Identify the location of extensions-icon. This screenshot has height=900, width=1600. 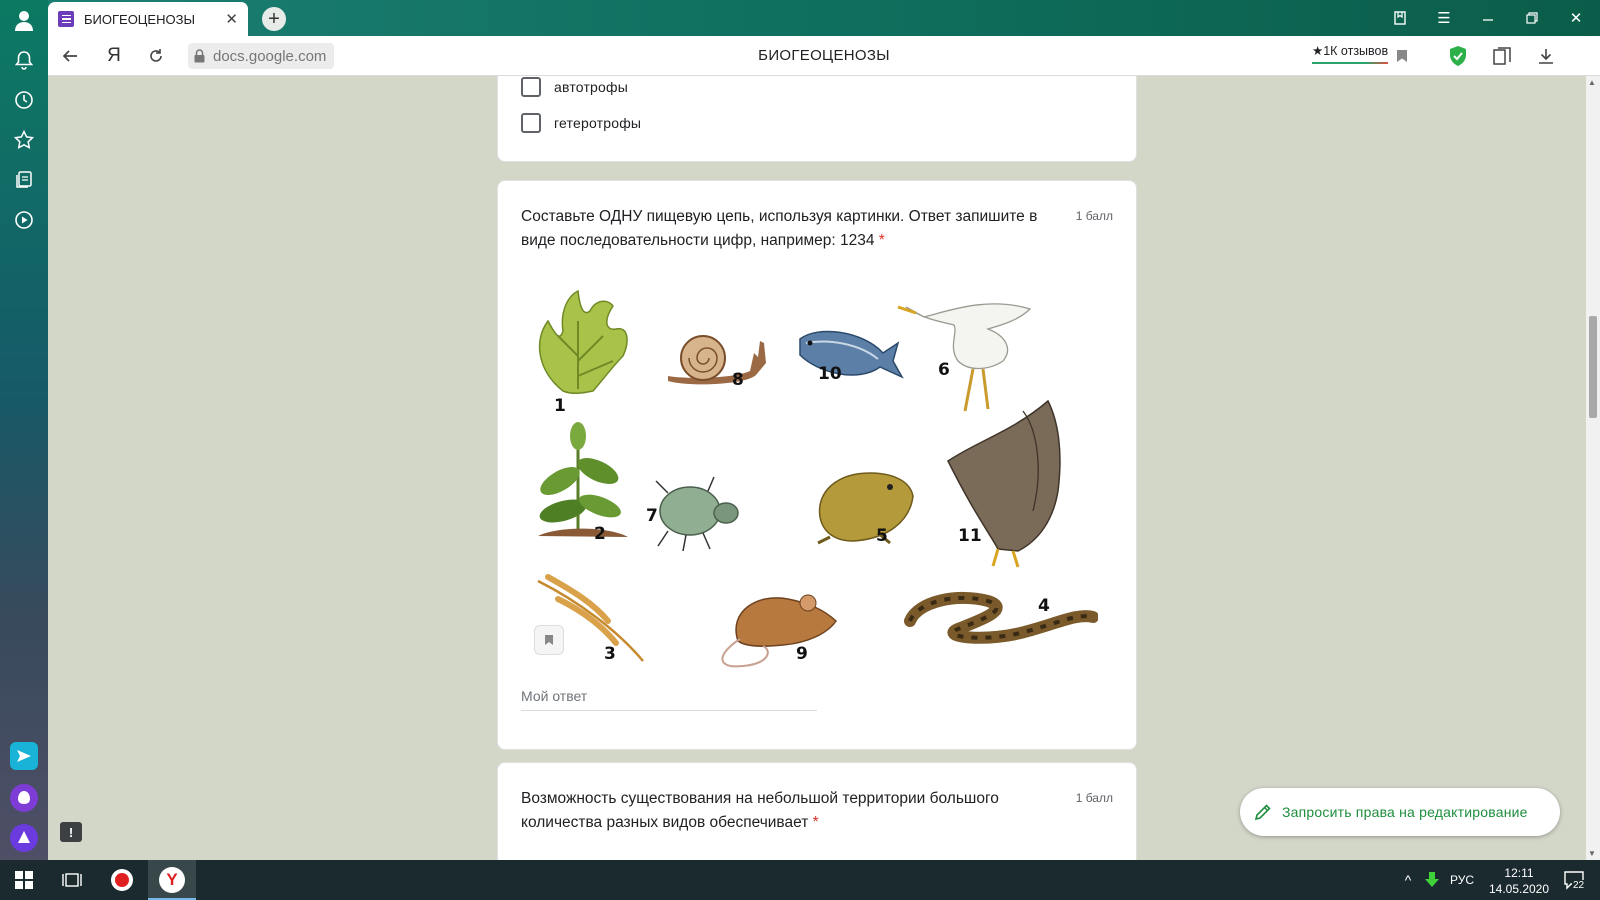
(1502, 56).